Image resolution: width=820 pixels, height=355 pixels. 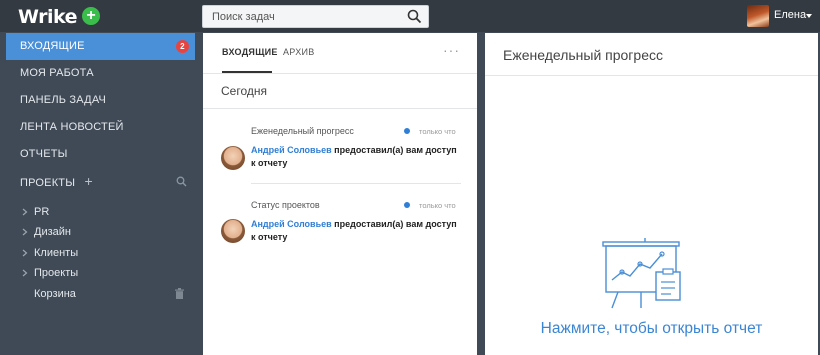 What do you see at coordinates (107, 232) in the screenshot?
I see `project-item: Дизайн` at bounding box center [107, 232].